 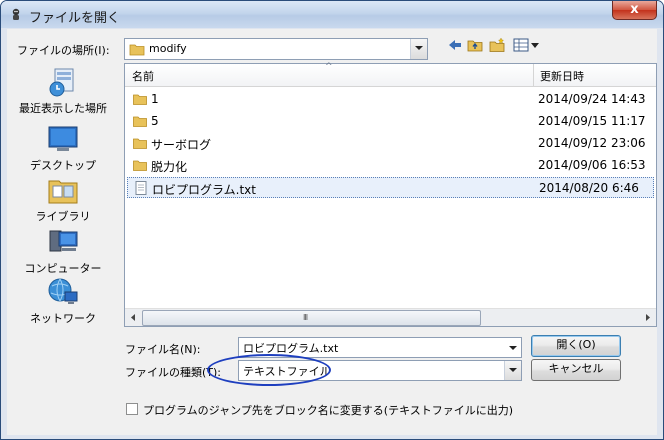 What do you see at coordinates (329, 67) in the screenshot?
I see `sort-ascending-icon: ^` at bounding box center [329, 67].